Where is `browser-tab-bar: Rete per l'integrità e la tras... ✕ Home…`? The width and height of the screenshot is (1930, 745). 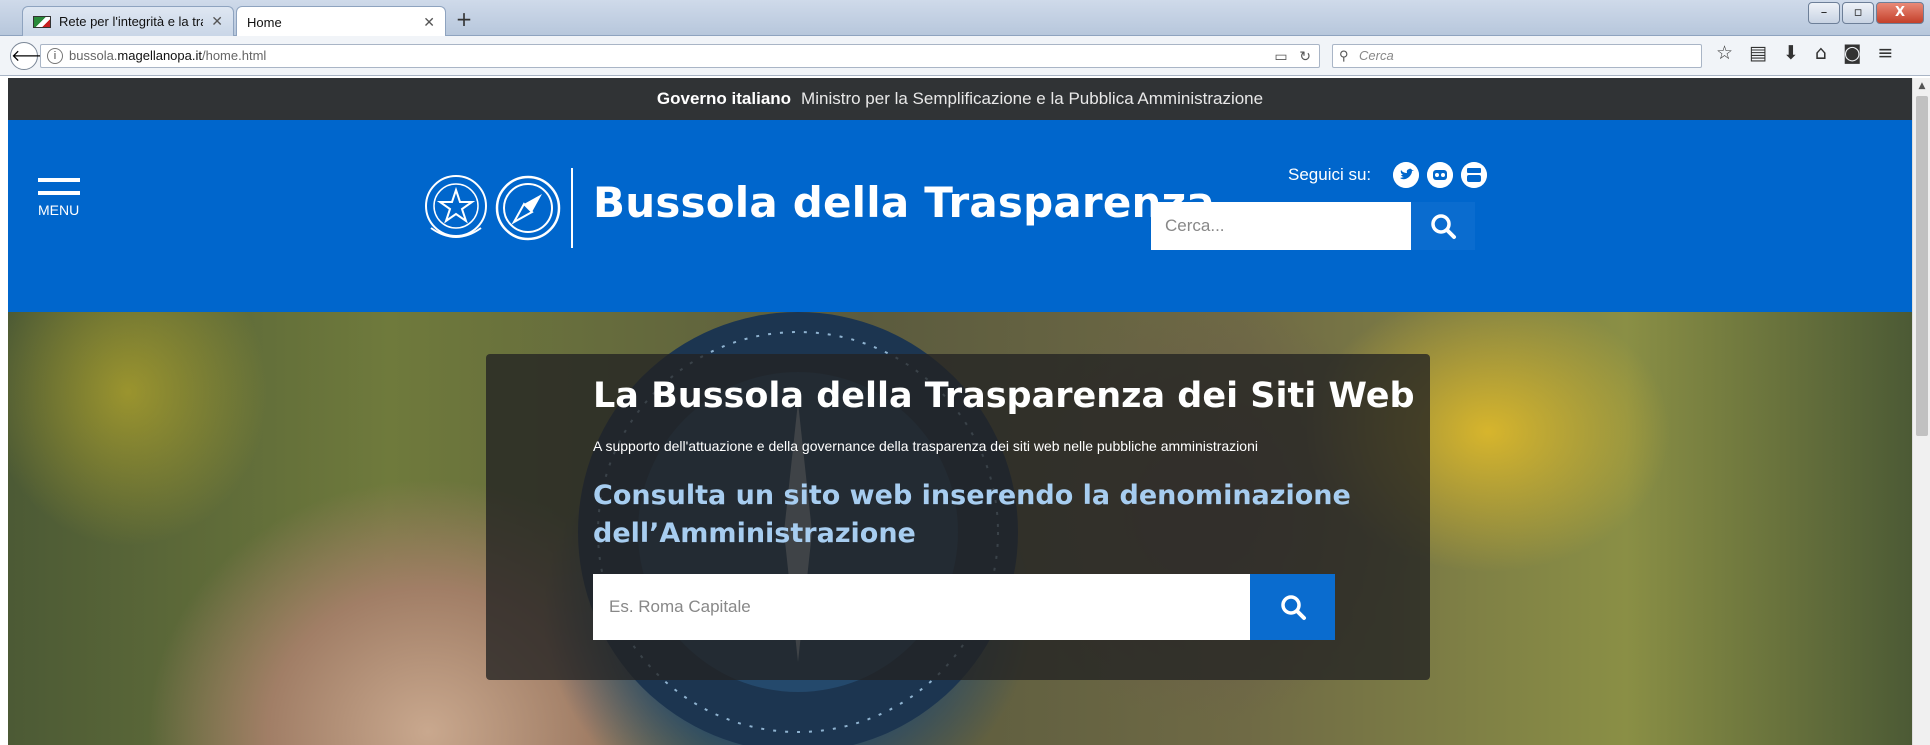
browser-tab-bar: Rete per l'integrità e la tras... ✕ Home… is located at coordinates (965, 18).